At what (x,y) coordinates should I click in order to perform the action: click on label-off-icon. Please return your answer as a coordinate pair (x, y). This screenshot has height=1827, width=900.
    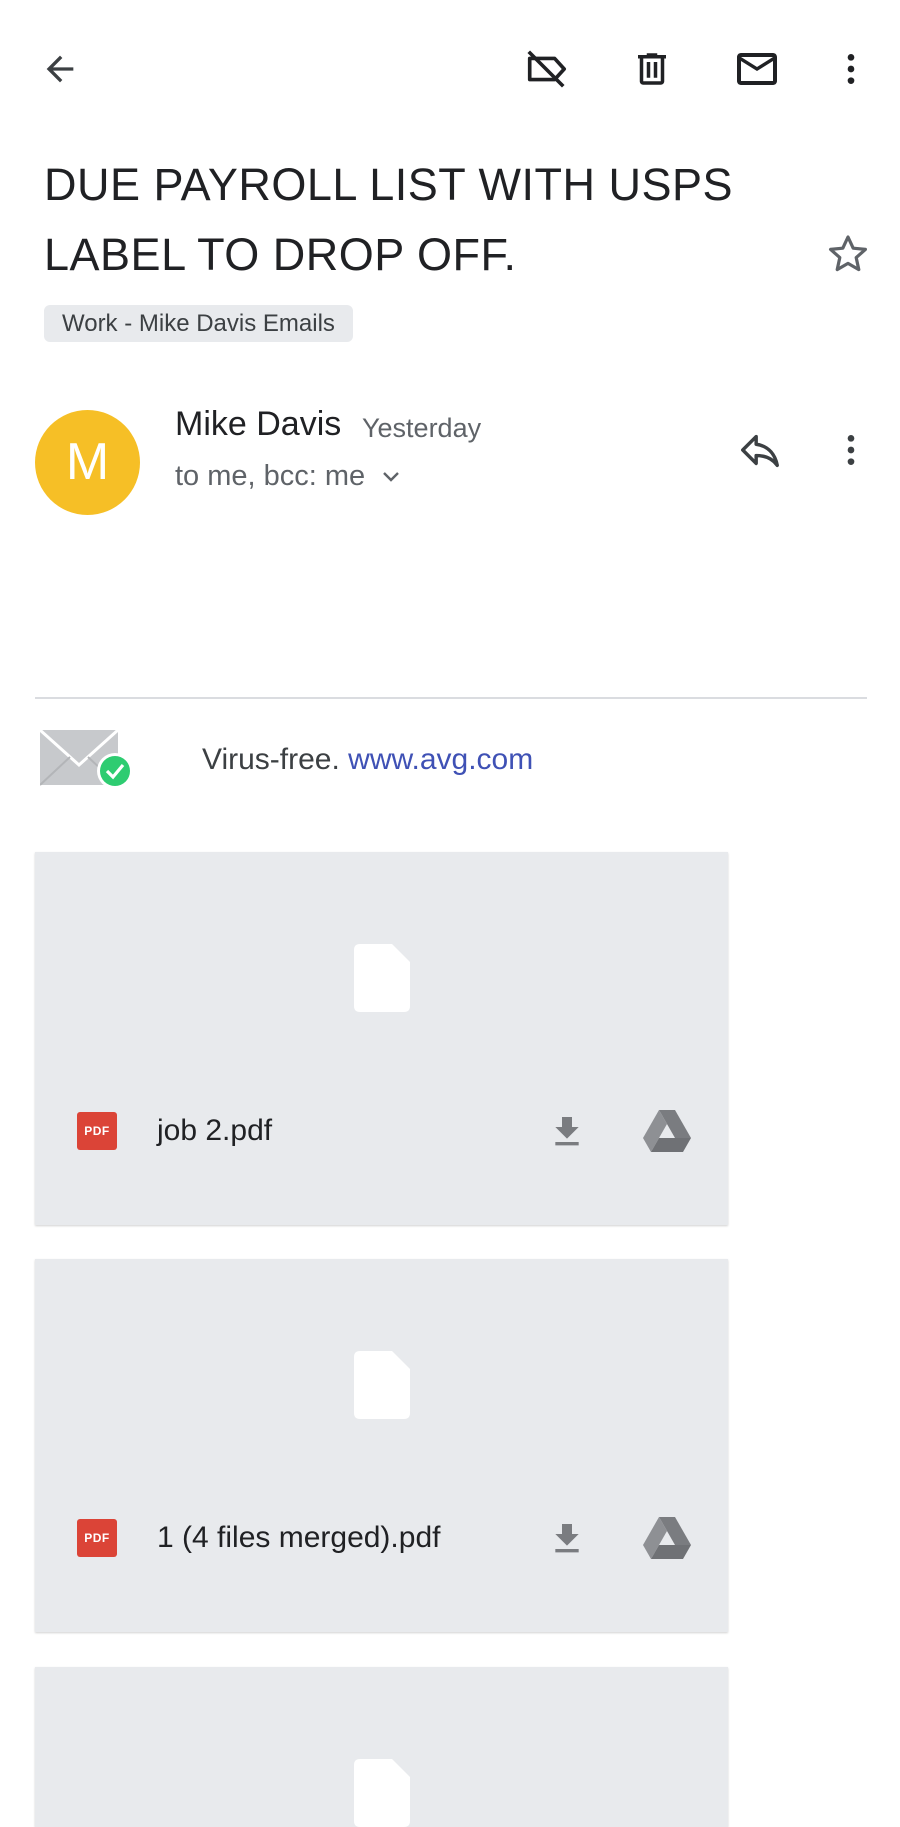
    Looking at the image, I should click on (547, 69).